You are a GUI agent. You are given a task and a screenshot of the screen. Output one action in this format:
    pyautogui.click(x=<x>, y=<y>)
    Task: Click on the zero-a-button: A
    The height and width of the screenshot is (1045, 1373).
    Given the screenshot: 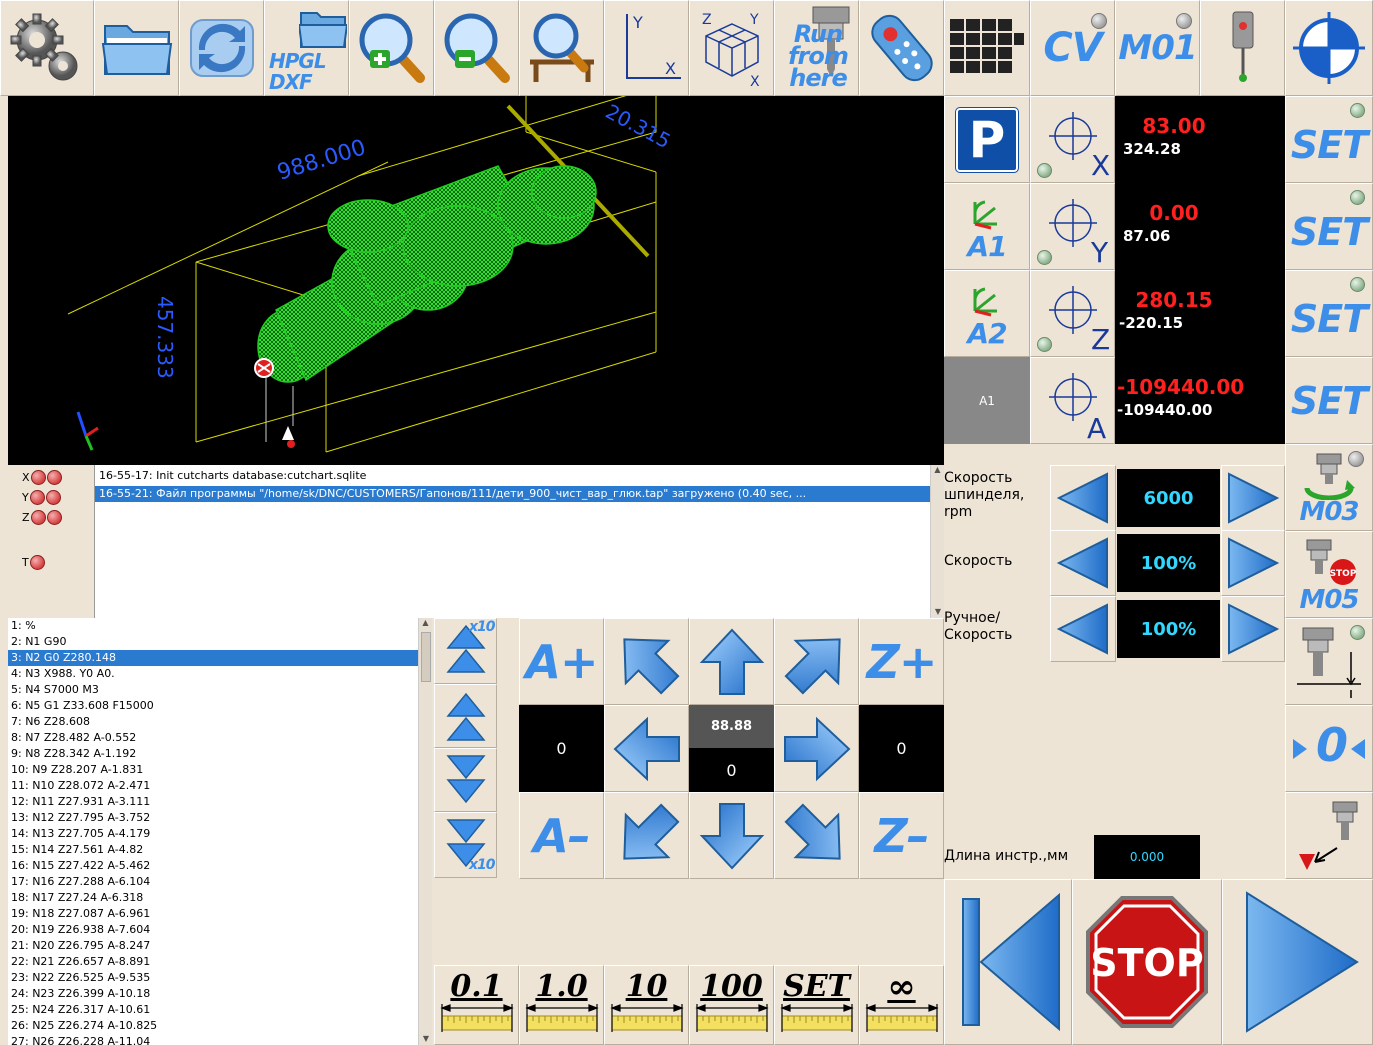 What is the action you would take?
    pyautogui.click(x=1072, y=400)
    